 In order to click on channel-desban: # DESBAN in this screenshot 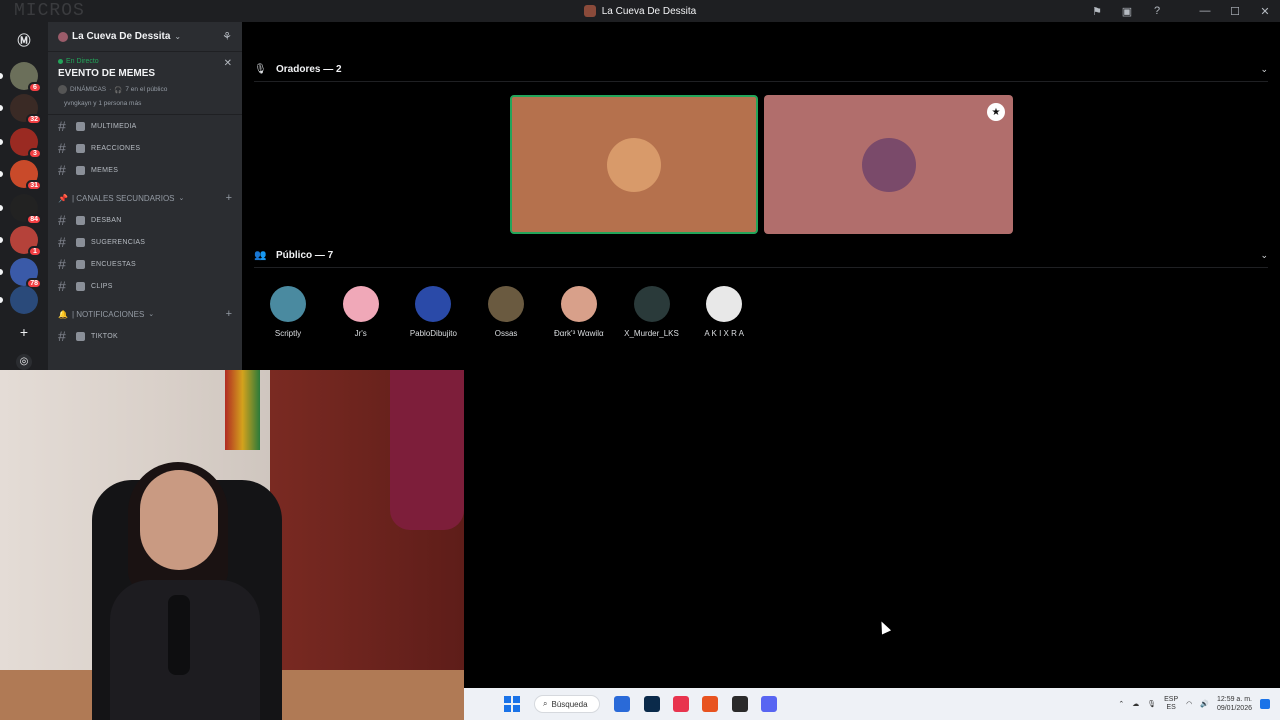, I will do `click(145, 220)`.